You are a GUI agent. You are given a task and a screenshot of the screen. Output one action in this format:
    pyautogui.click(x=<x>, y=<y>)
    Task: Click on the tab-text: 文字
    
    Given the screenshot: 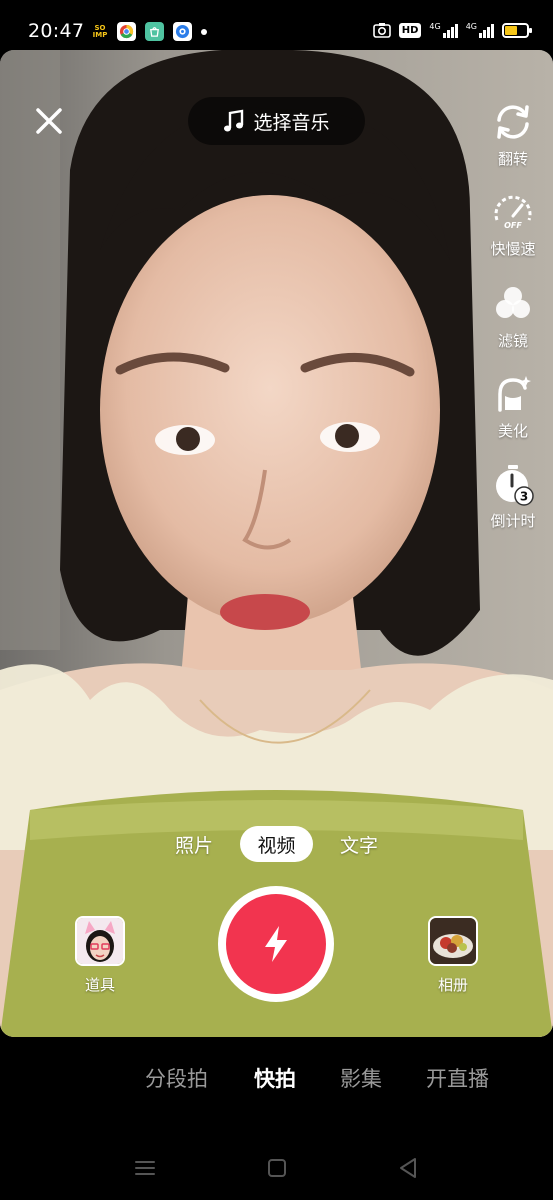 What is the action you would take?
    pyautogui.click(x=359, y=844)
    